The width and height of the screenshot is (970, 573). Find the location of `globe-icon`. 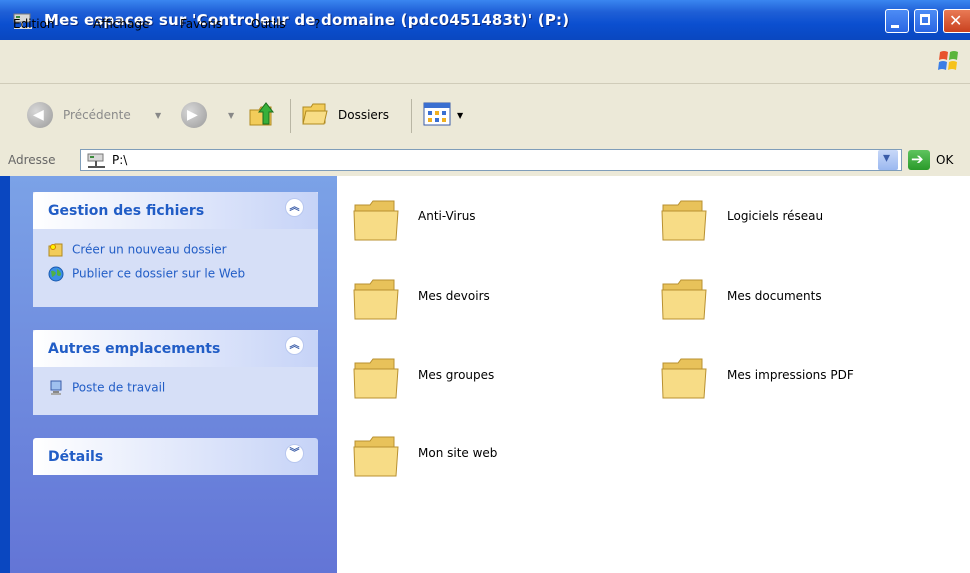

globe-icon is located at coordinates (56, 274).